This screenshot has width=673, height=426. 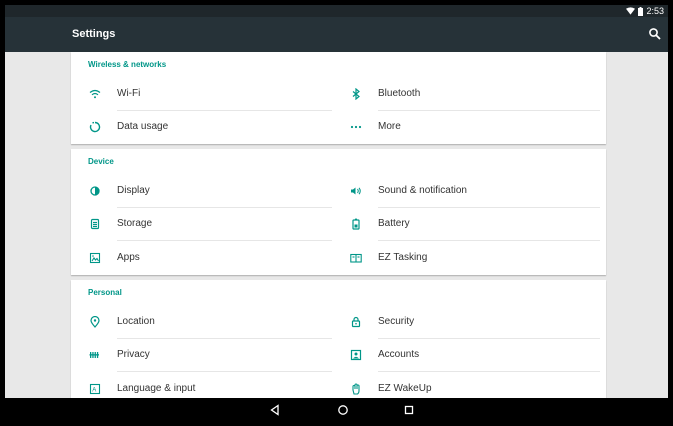 What do you see at coordinates (94, 190) in the screenshot?
I see `display-icon` at bounding box center [94, 190].